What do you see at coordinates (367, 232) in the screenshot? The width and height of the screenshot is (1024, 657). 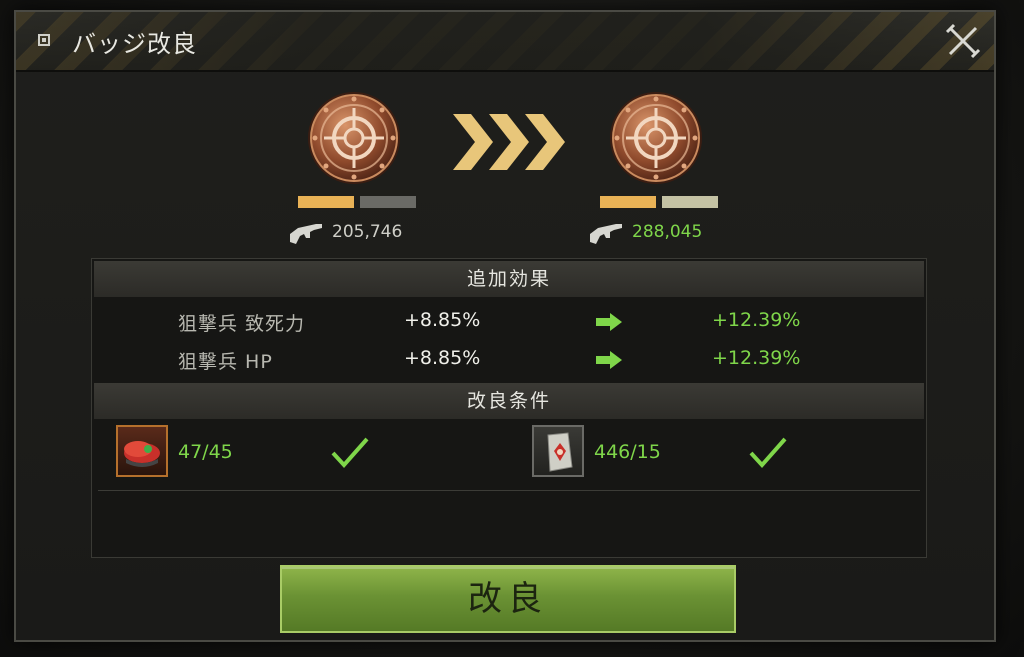 I see `current-power-value: 205,746` at bounding box center [367, 232].